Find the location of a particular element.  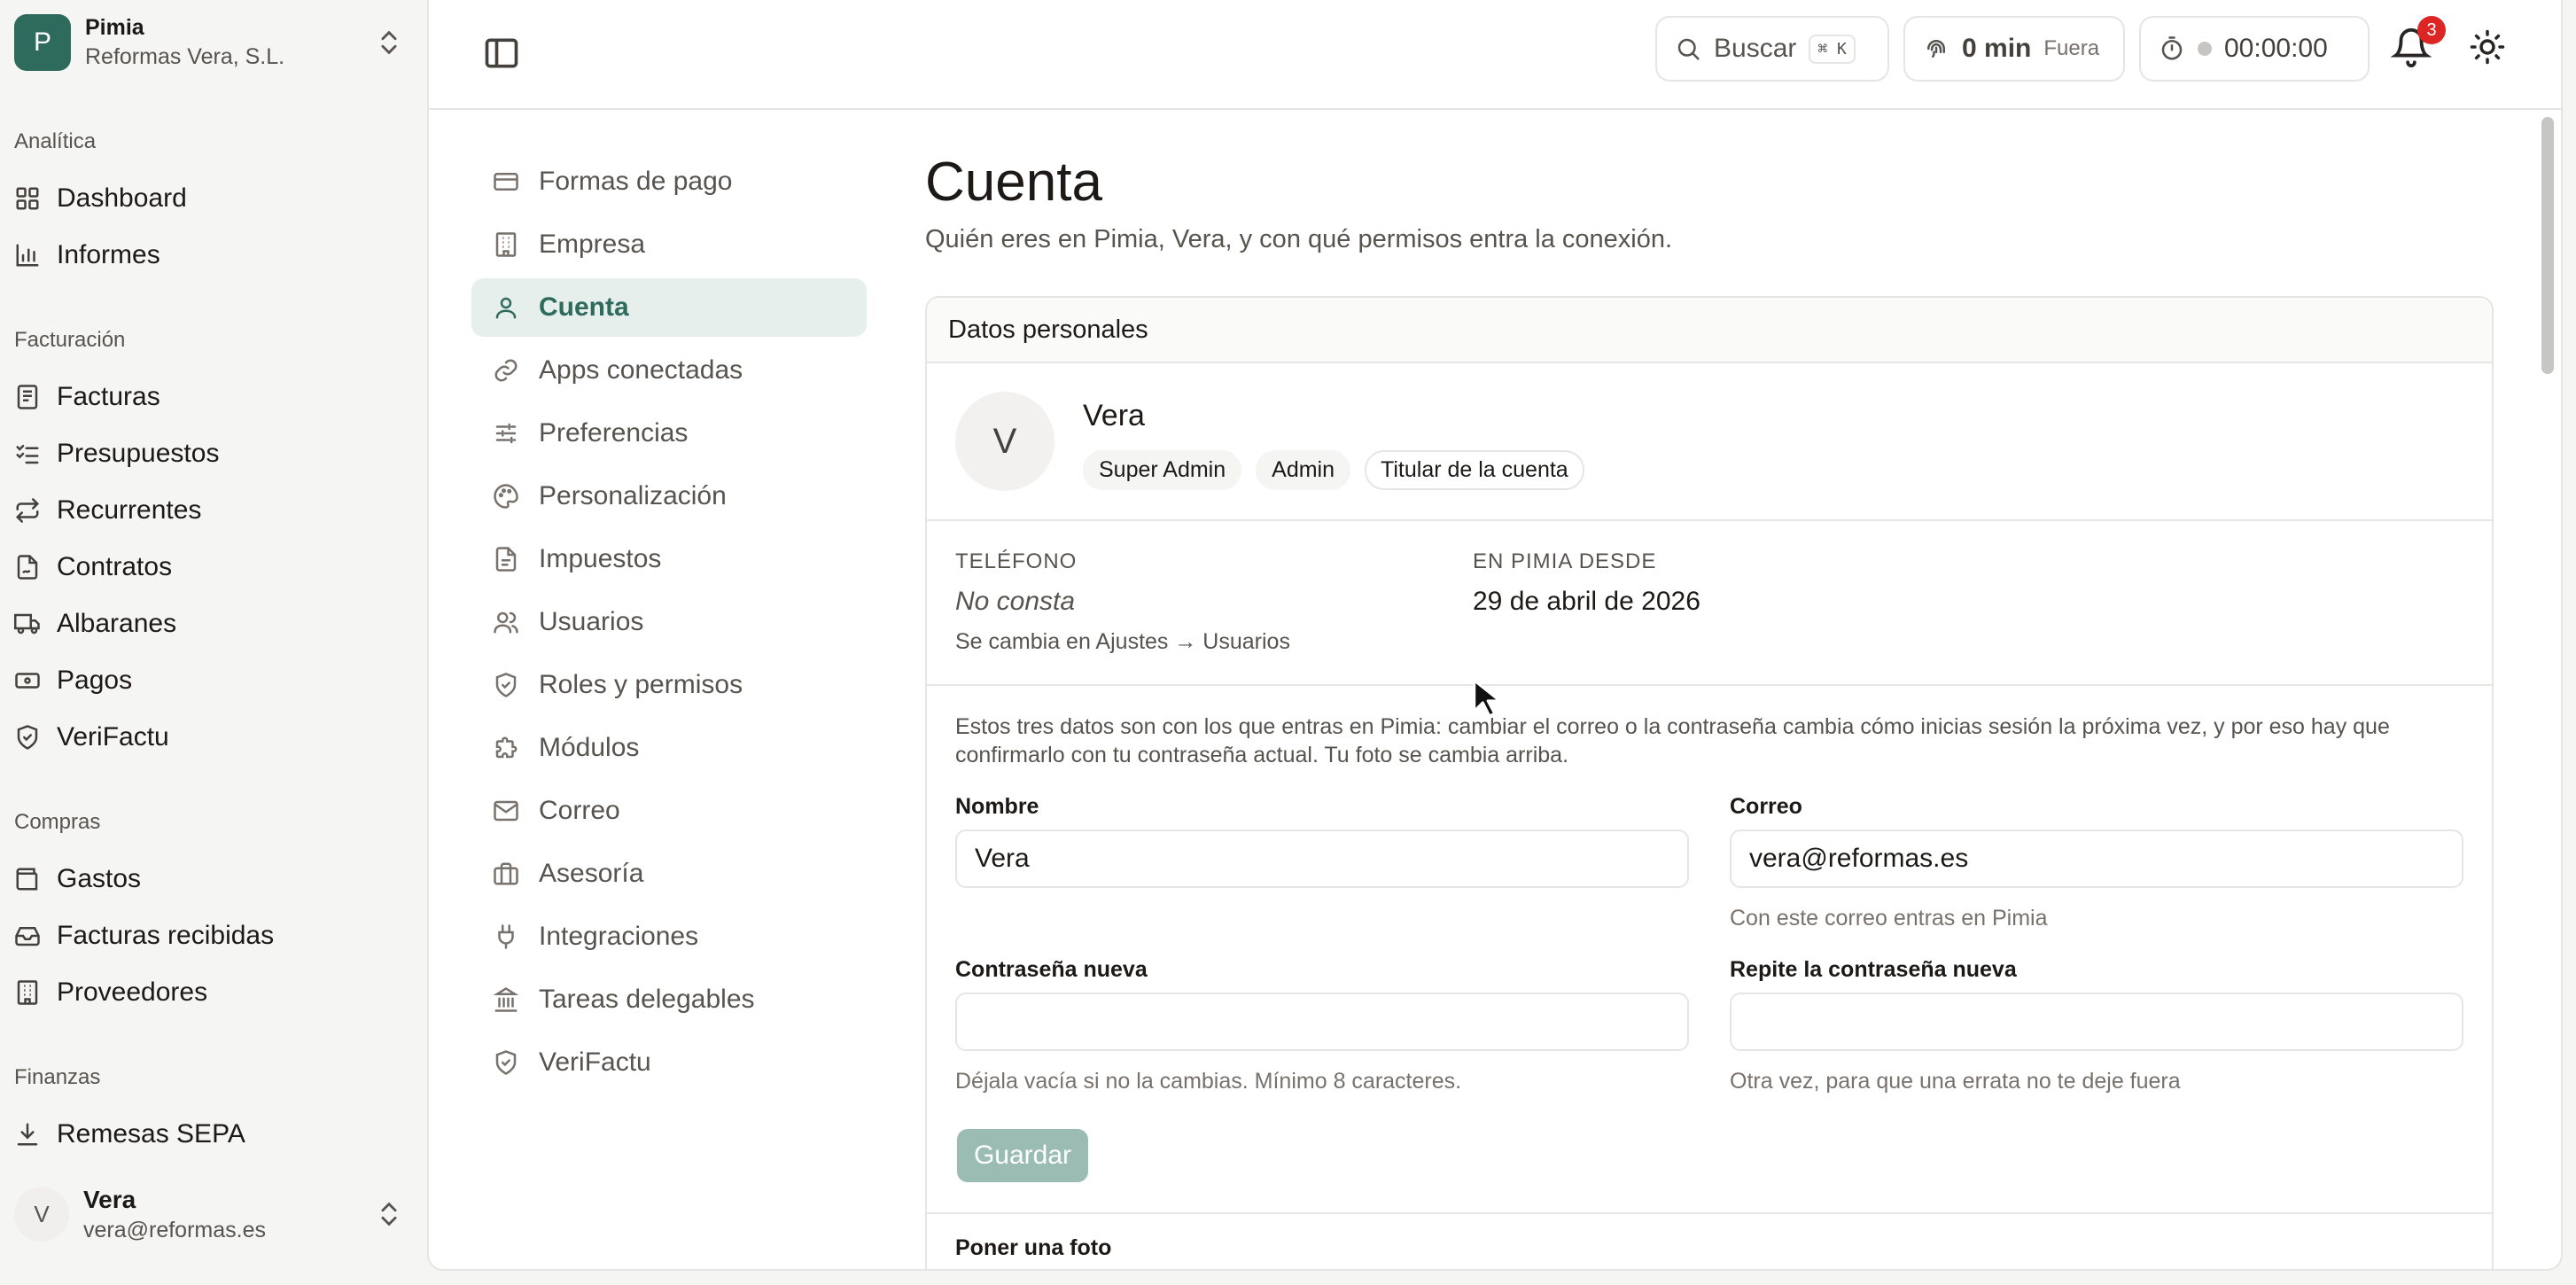

shield-check-icon is located at coordinates (28, 737).